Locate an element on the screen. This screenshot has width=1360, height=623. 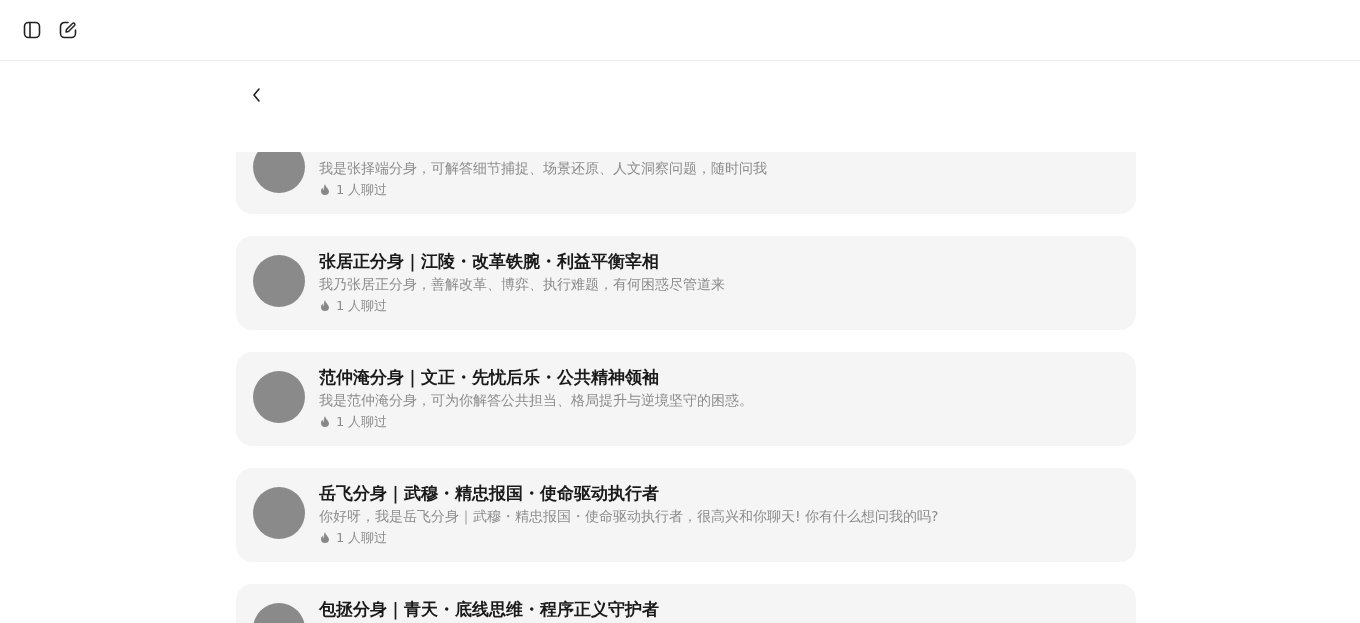
agent-card: 张居正分身｜江陵・改革铁腕・利益平衡宰相 我乃张居正分身，善解改革、博弈、执行难题，有何困惑尽管道来 1 人聊过 is located at coordinates (686, 283).